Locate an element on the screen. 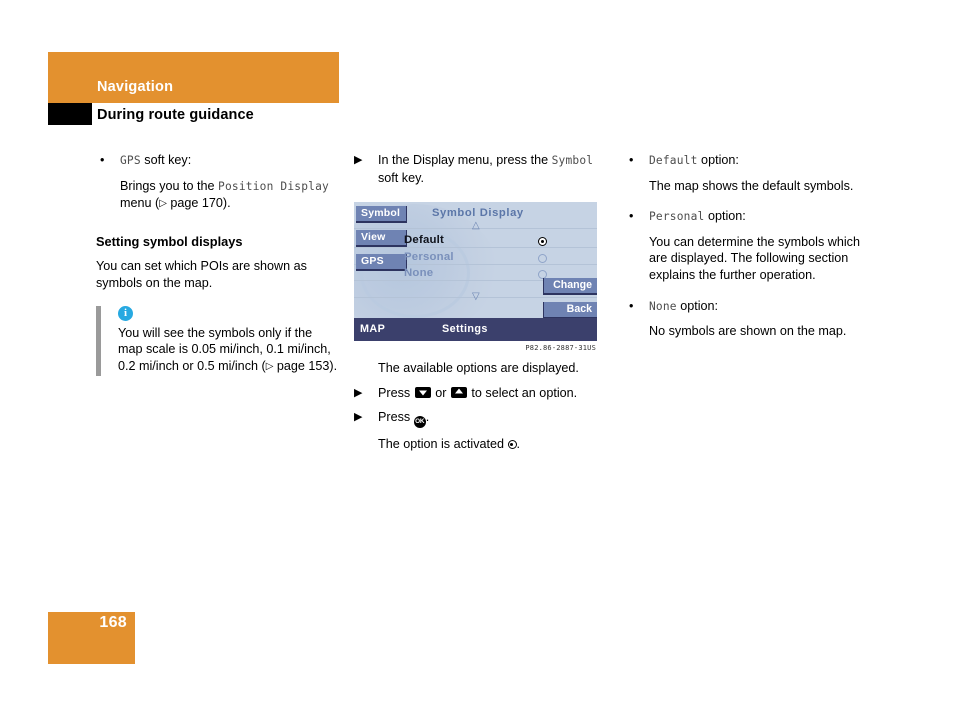  screen-title: Symbol Display is located at coordinates (478, 213).